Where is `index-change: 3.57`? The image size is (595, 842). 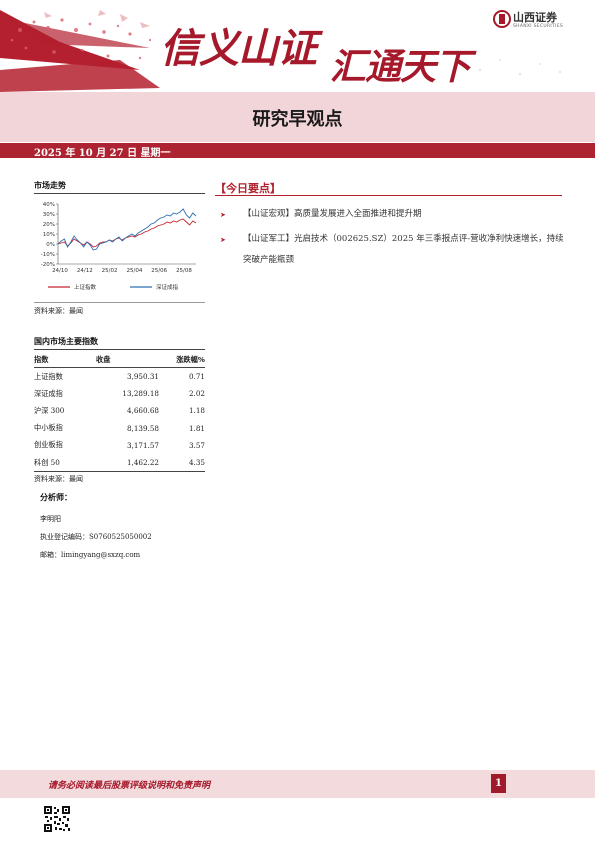
index-change: 3.57 is located at coordinates (196, 445).